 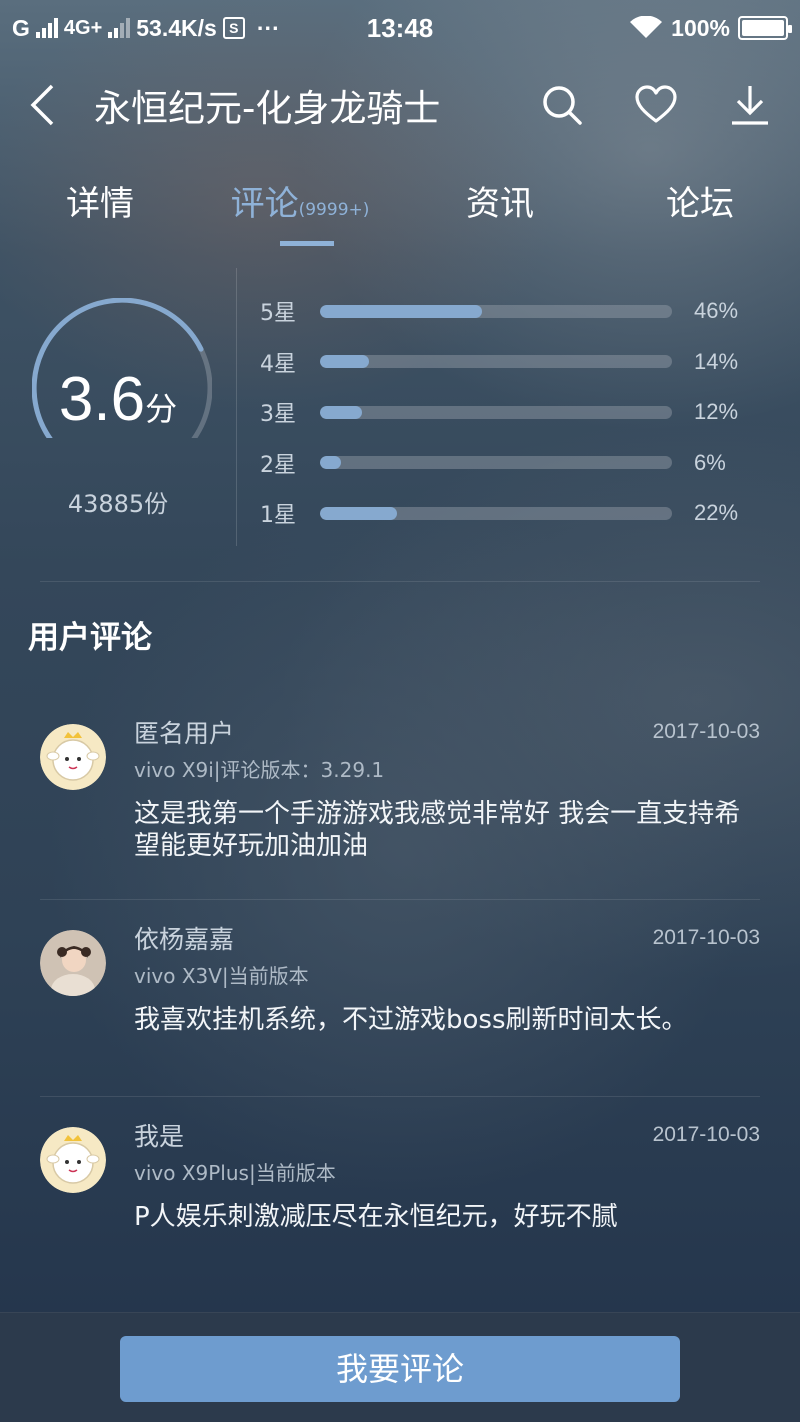 What do you see at coordinates (264, 204) in the screenshot?
I see `tab-label: 评论` at bounding box center [264, 204].